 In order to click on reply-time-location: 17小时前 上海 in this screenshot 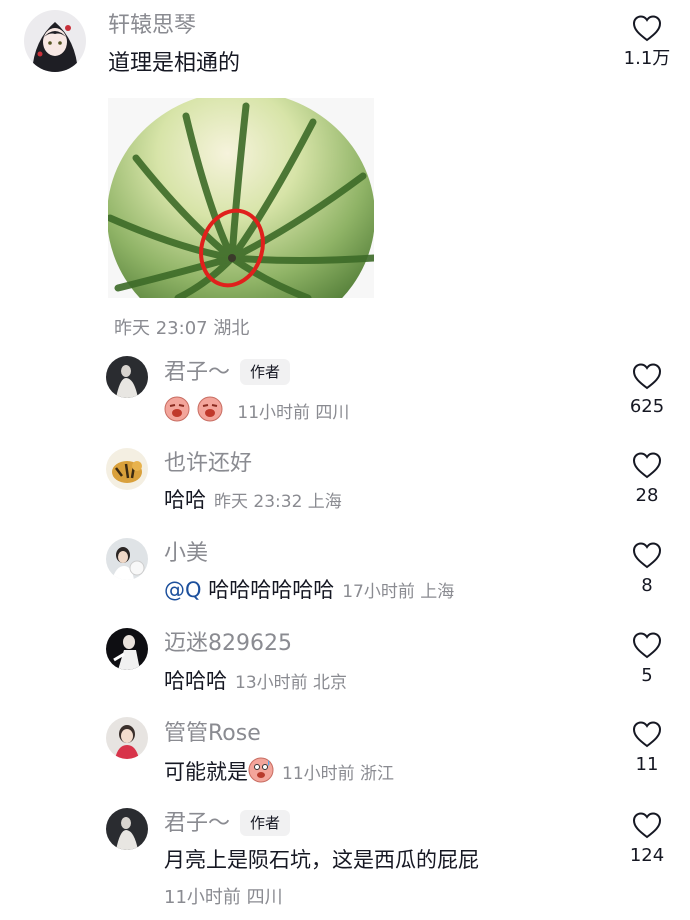, I will do `click(398, 592)`.